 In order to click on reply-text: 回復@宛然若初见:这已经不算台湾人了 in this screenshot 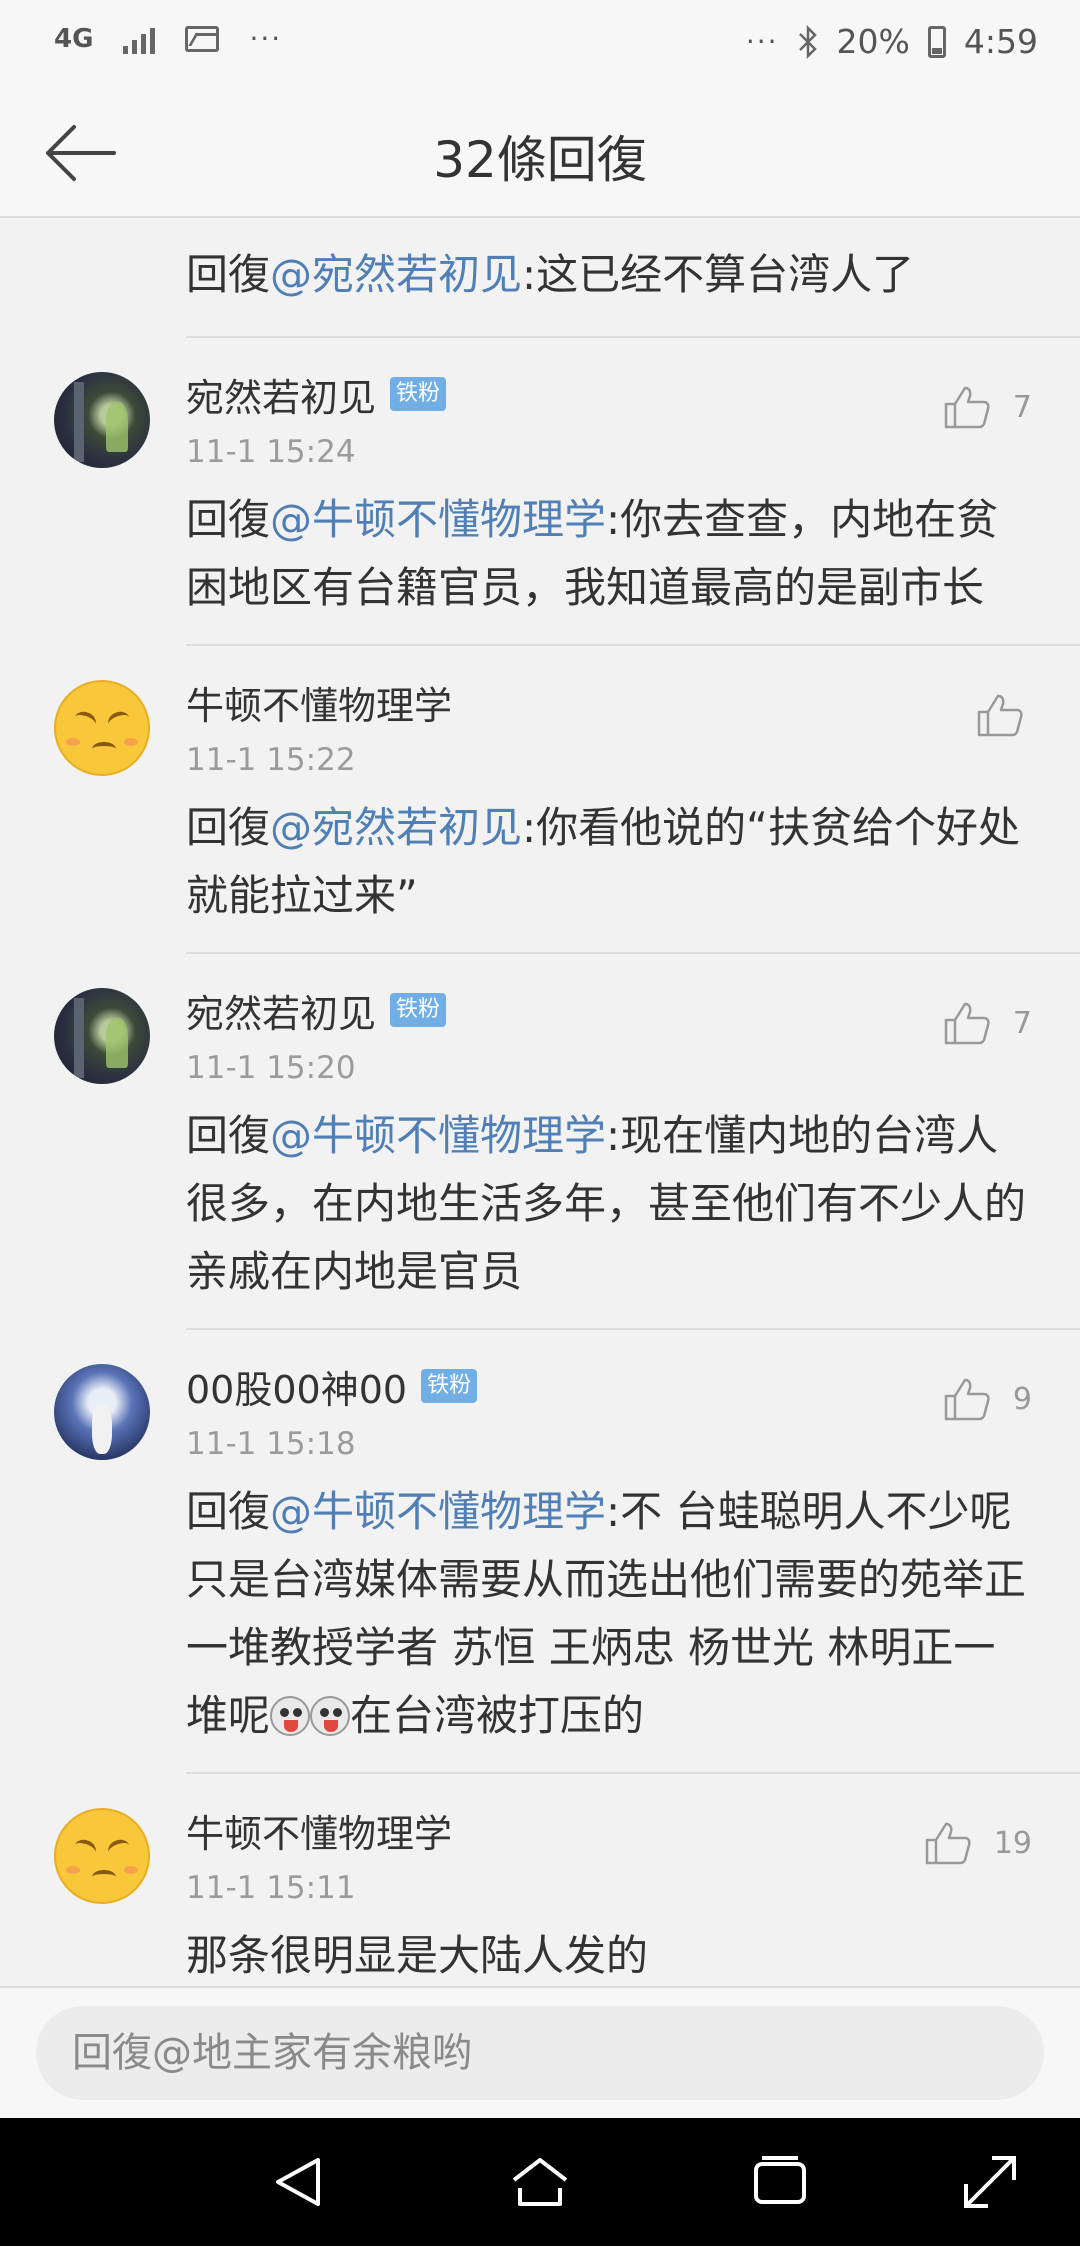, I will do `click(633, 278)`.